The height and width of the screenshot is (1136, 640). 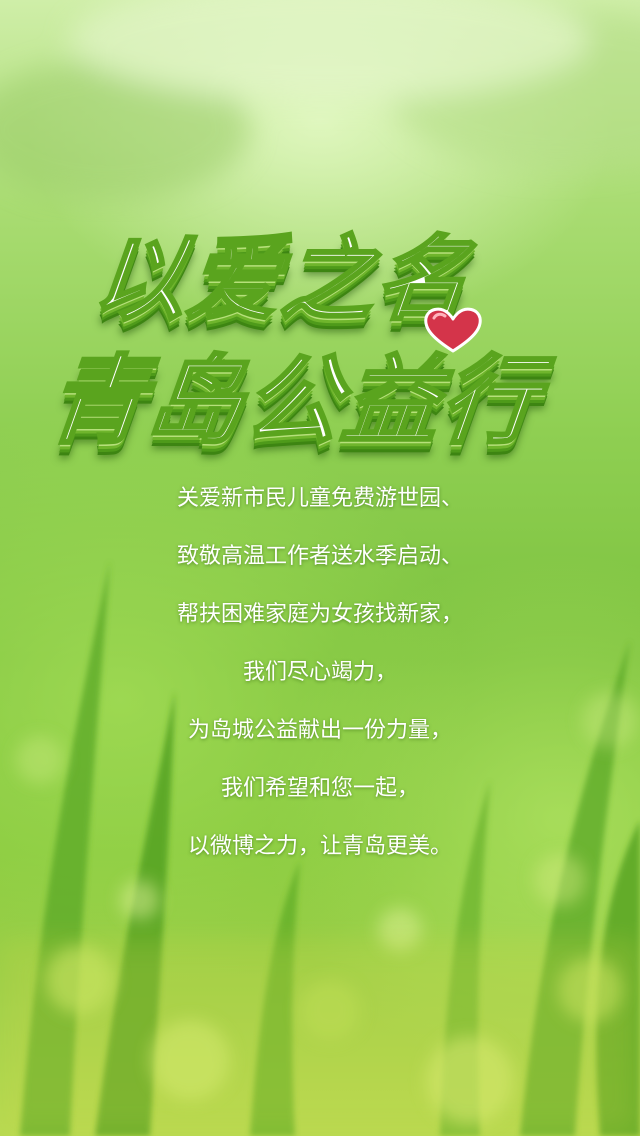 I want to click on heart-icon, so click(x=453, y=330).